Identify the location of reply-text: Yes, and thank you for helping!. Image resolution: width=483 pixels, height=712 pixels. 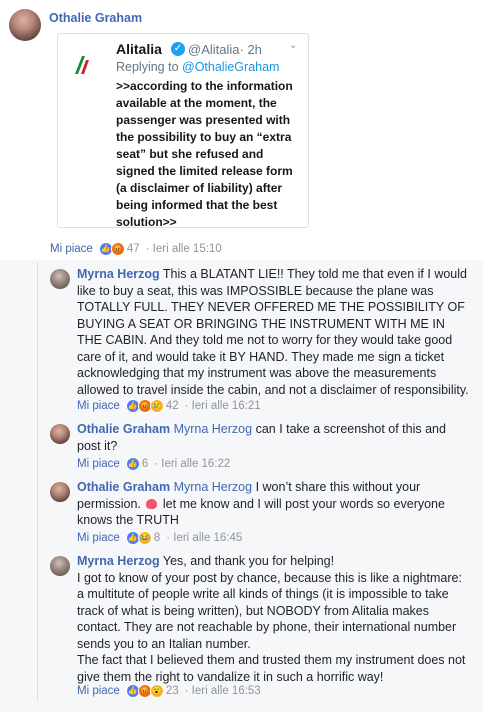
(248, 561).